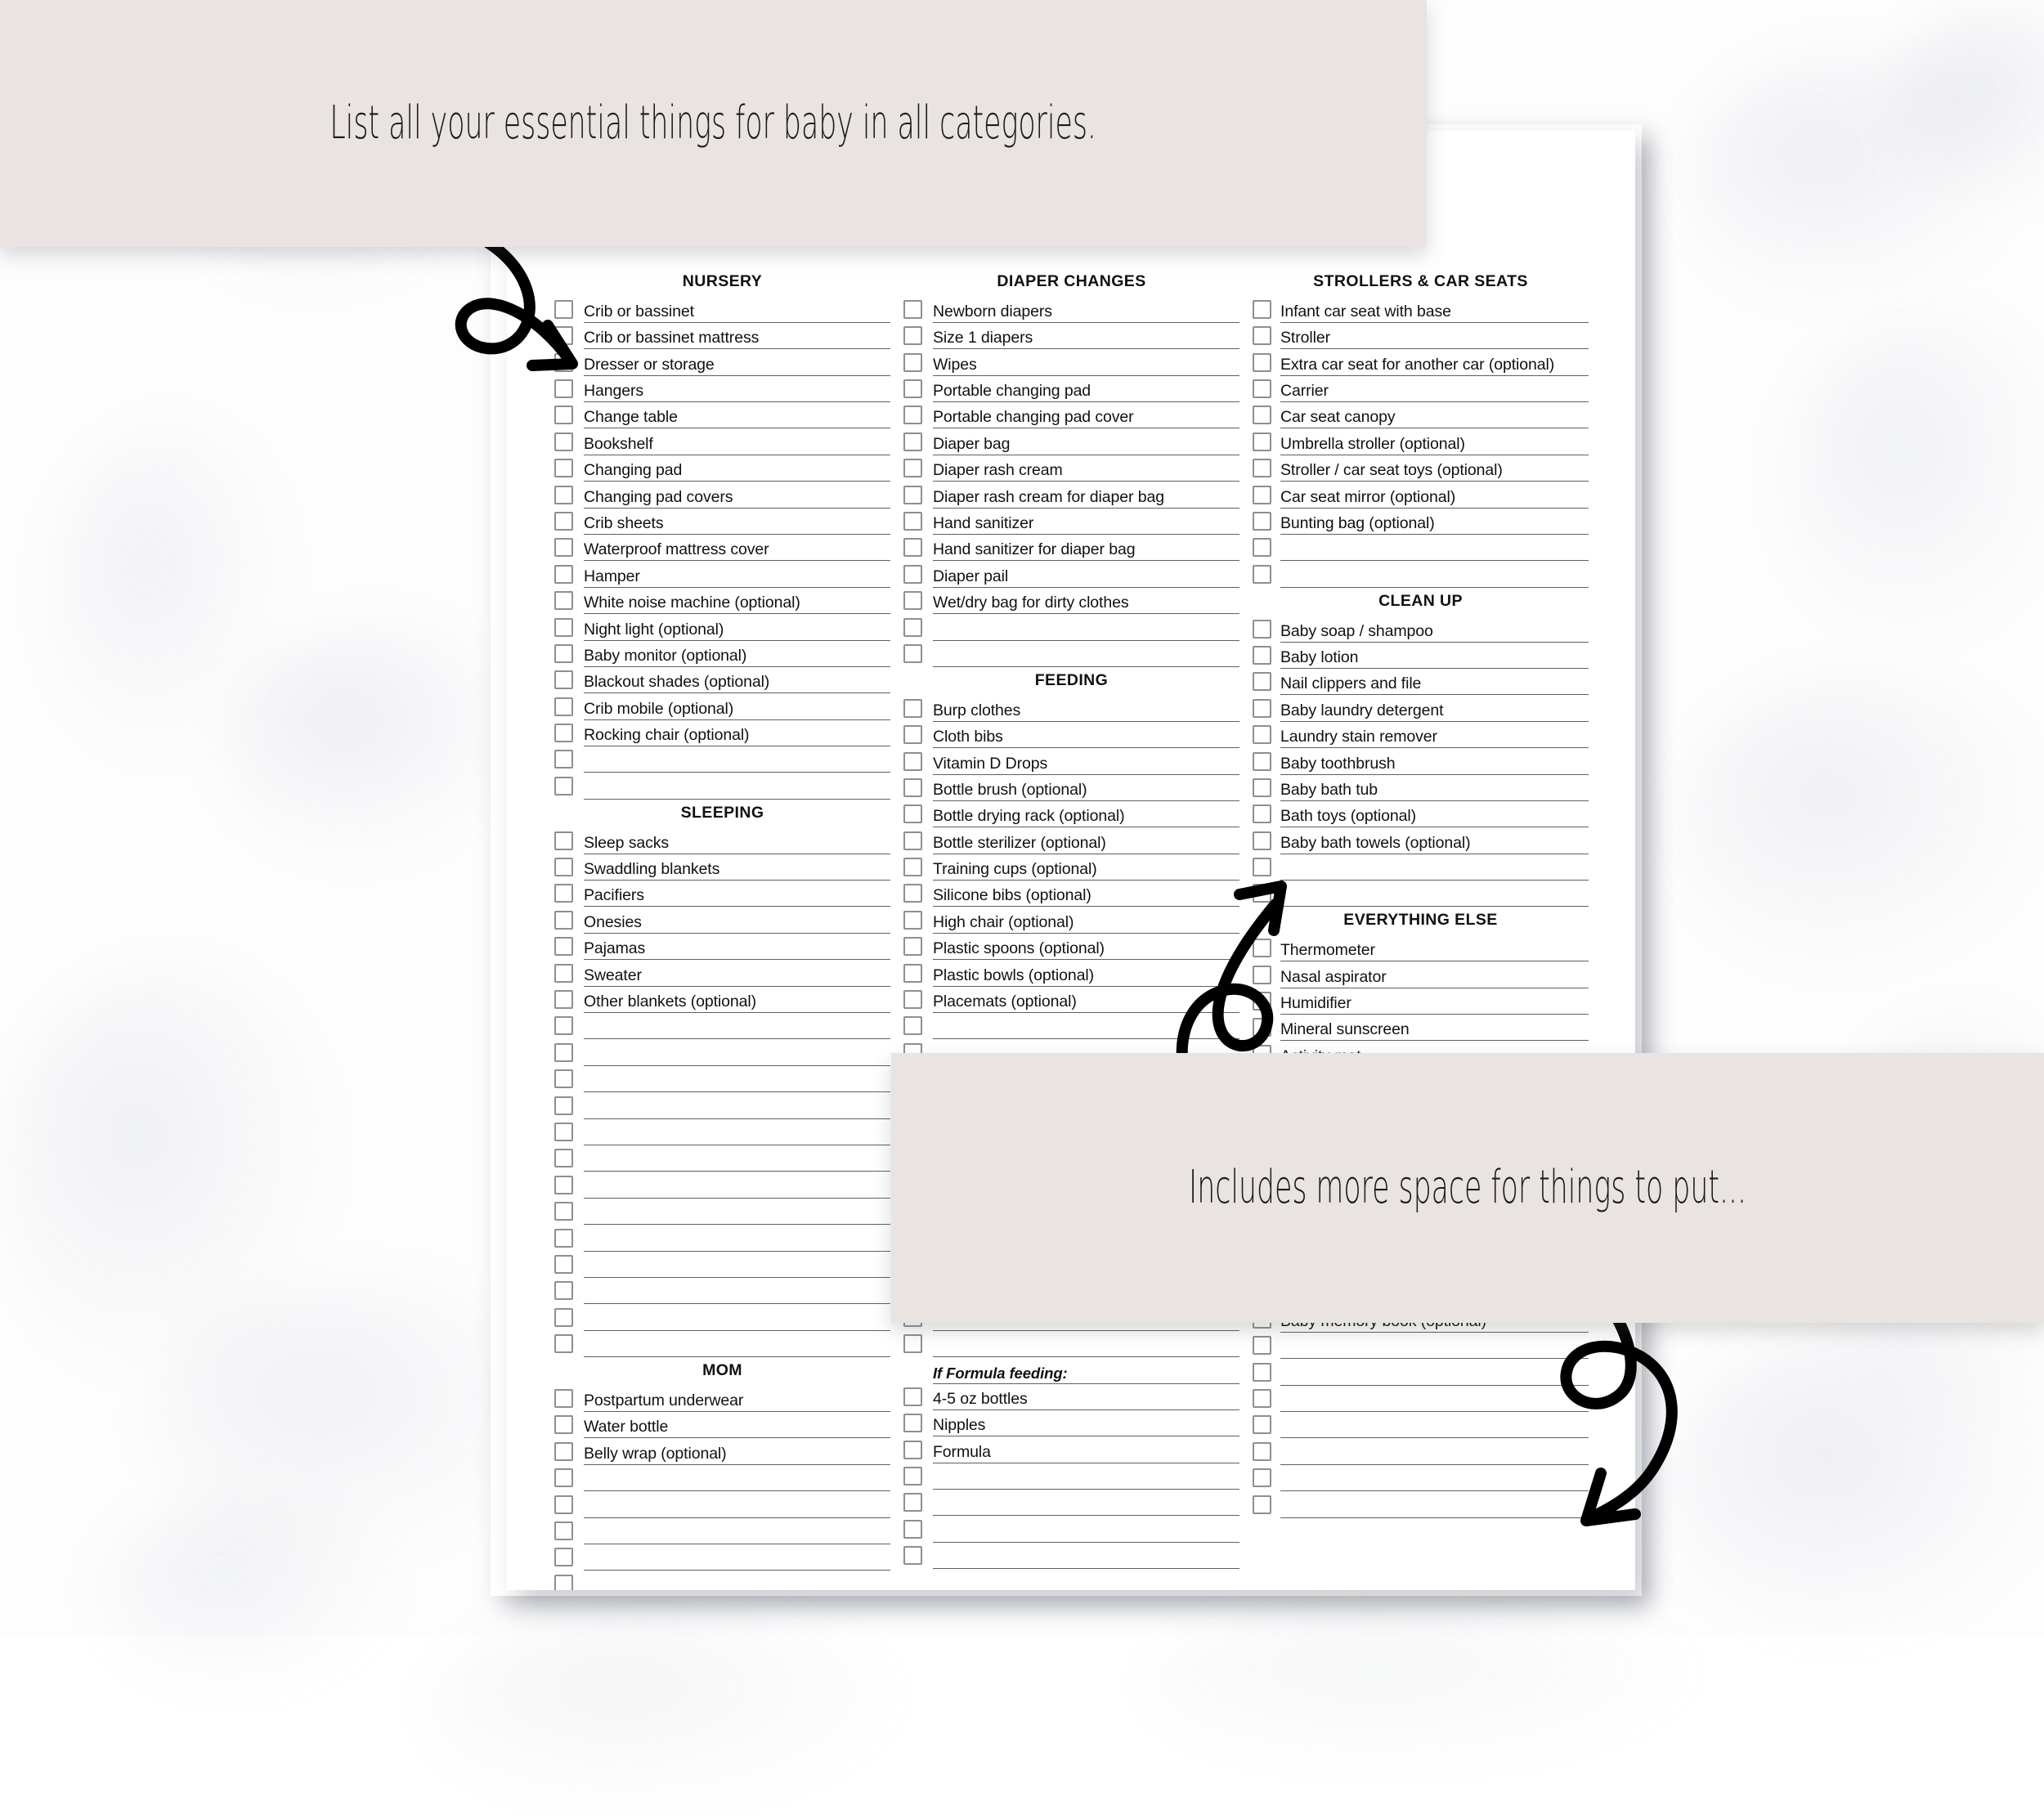  Describe the element at coordinates (1434, 338) in the screenshot. I see `checklist-write-line: Stroller` at that location.